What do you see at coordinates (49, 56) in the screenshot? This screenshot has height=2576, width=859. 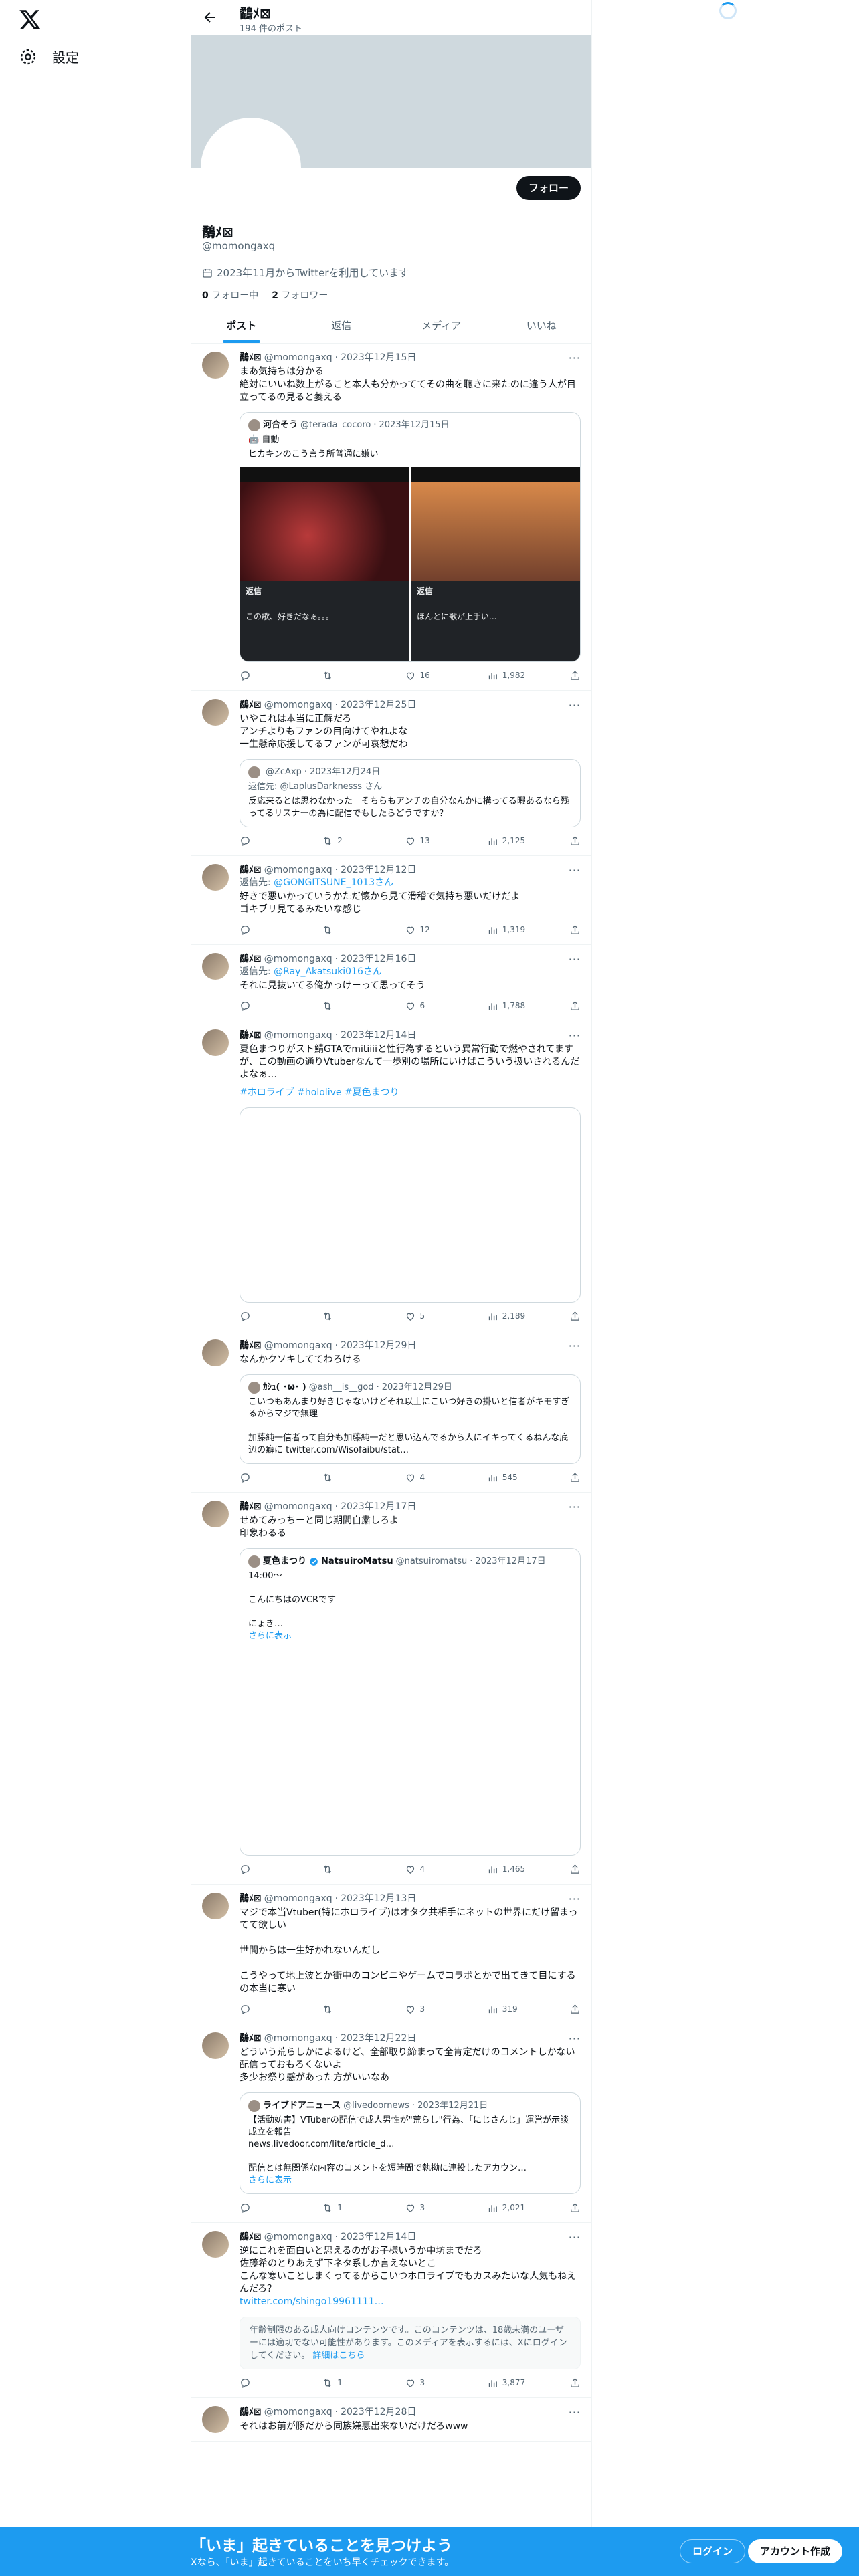 I see `settings-link: 設定` at bounding box center [49, 56].